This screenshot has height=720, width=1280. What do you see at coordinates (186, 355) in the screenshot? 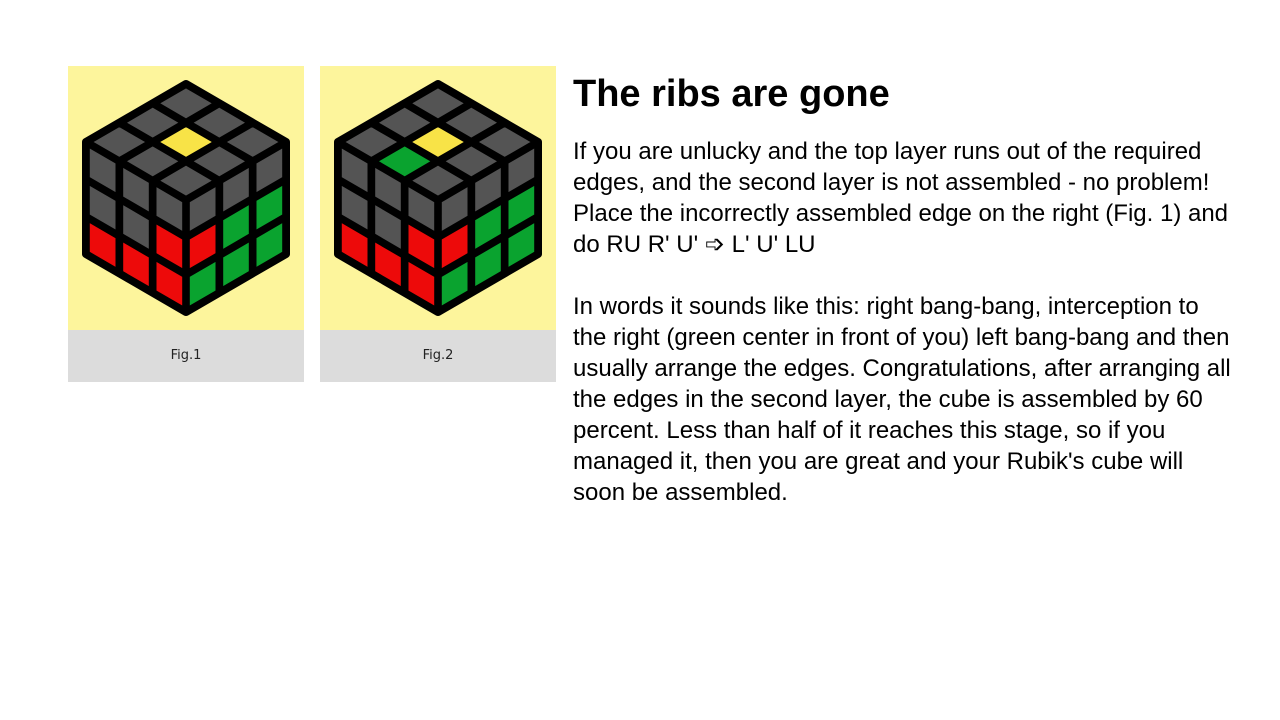
I see `figure-1-caption: Fig.1` at bounding box center [186, 355].